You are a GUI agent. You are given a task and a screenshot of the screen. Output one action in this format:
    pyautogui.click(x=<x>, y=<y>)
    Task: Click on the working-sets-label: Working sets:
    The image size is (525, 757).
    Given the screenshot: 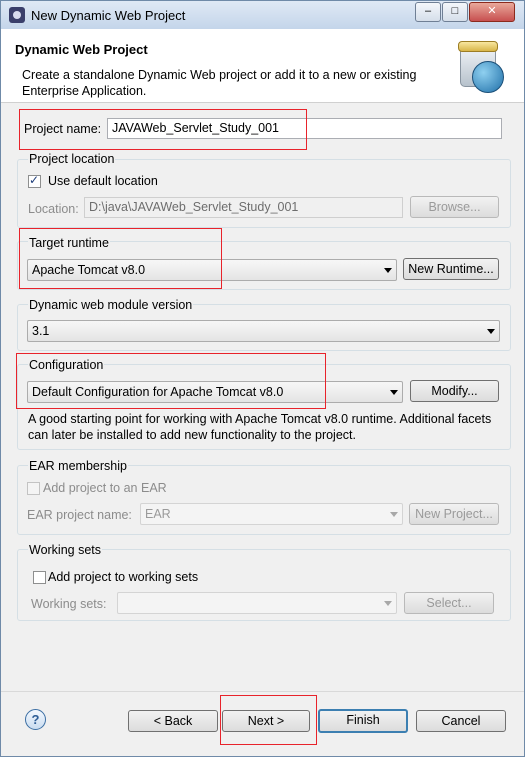 What is the action you would take?
    pyautogui.click(x=69, y=604)
    